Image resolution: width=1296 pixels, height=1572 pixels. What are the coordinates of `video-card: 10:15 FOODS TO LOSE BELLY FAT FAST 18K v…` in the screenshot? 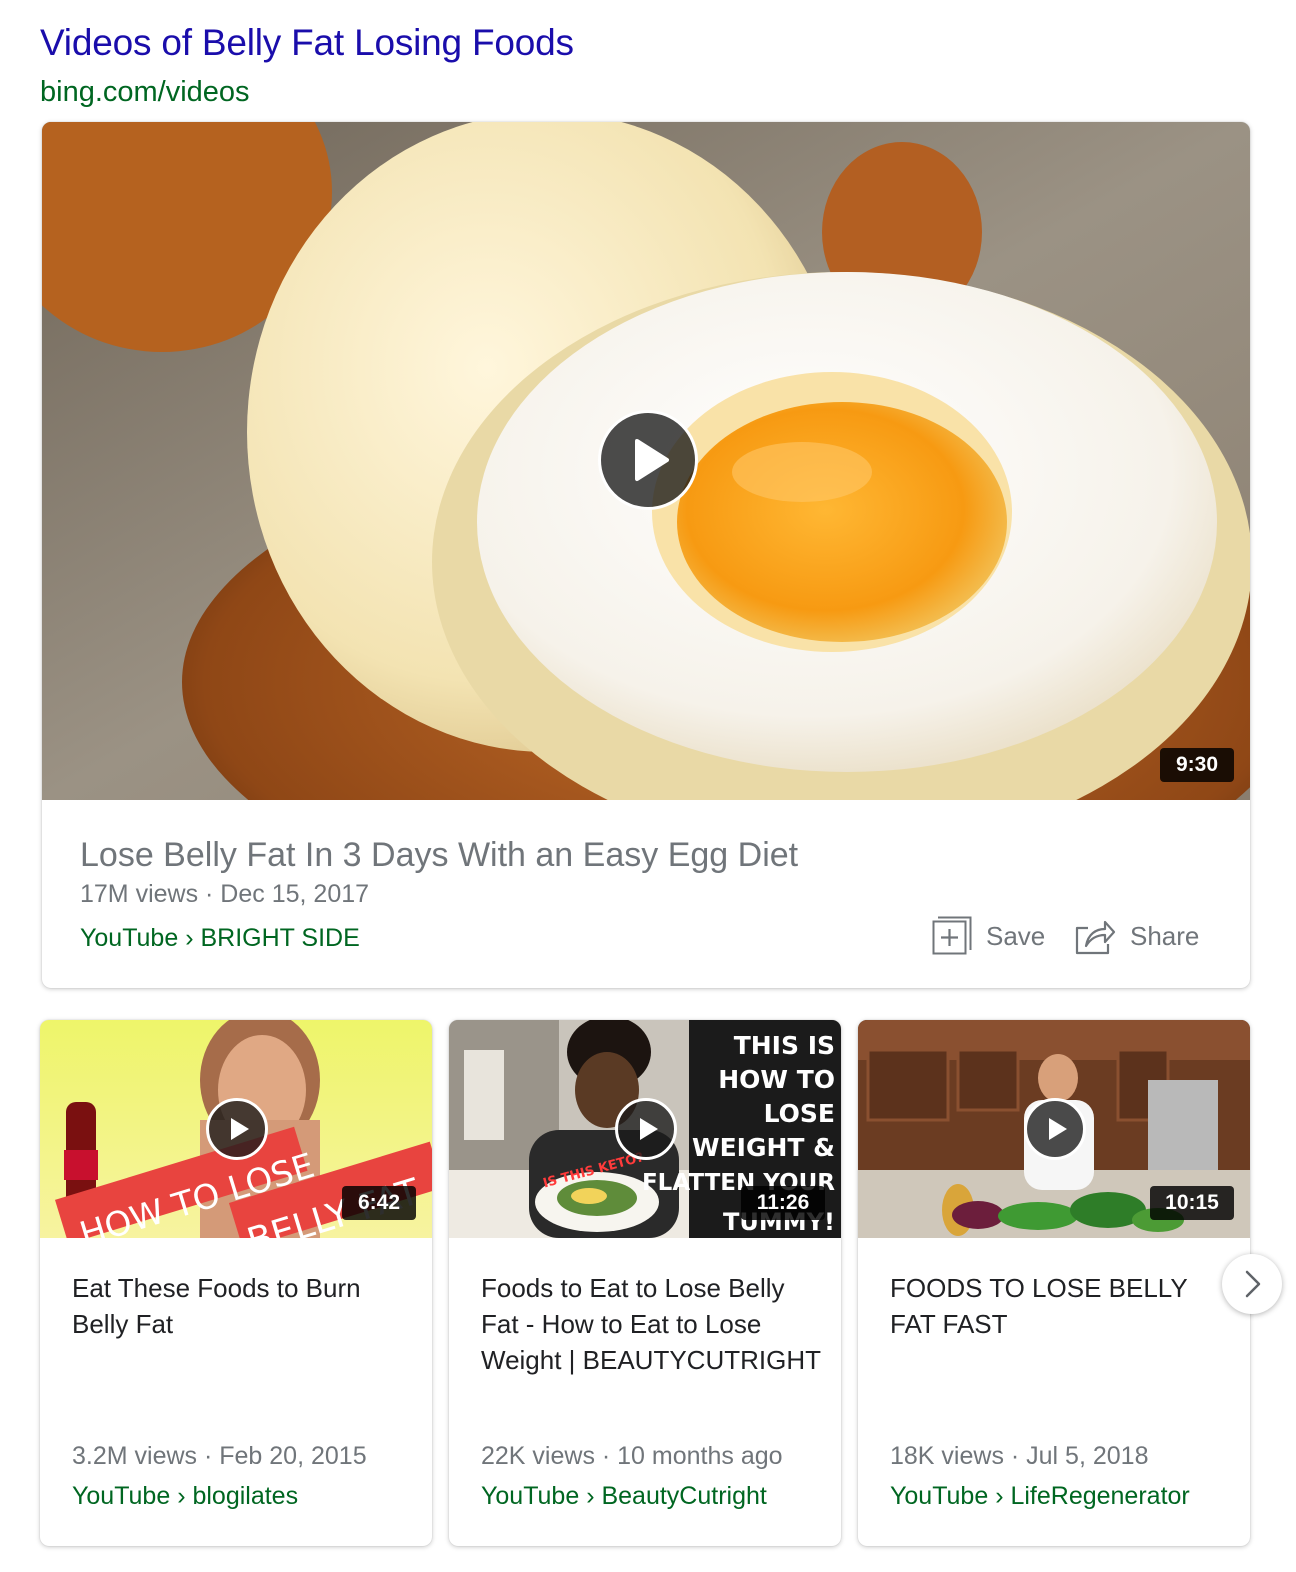 It's located at (1054, 1283).